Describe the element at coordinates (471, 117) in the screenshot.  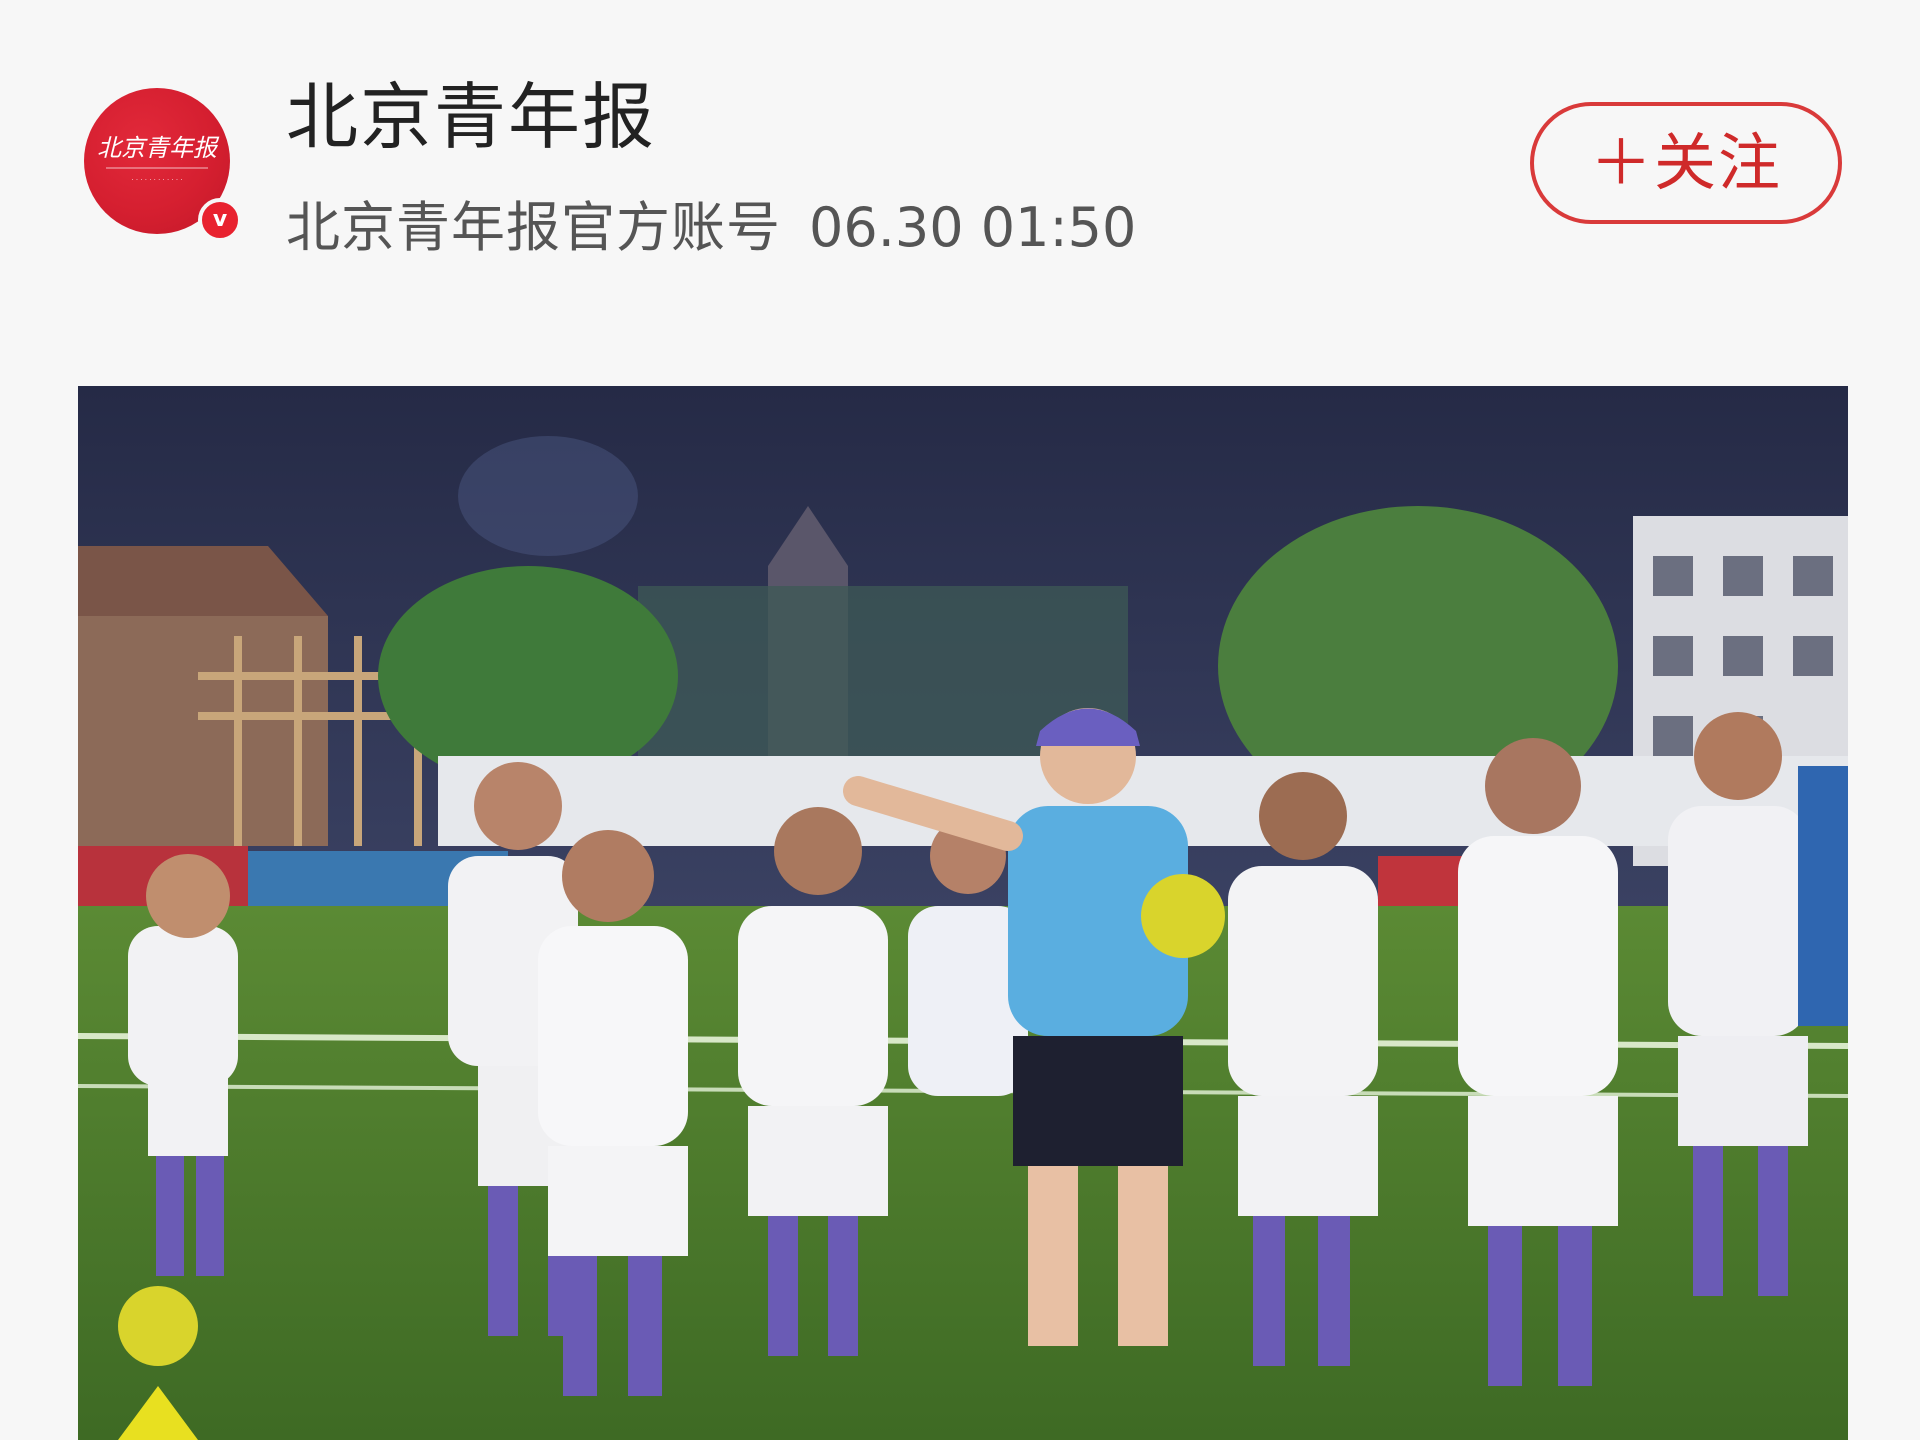
I see `account-name: 北京青年报` at that location.